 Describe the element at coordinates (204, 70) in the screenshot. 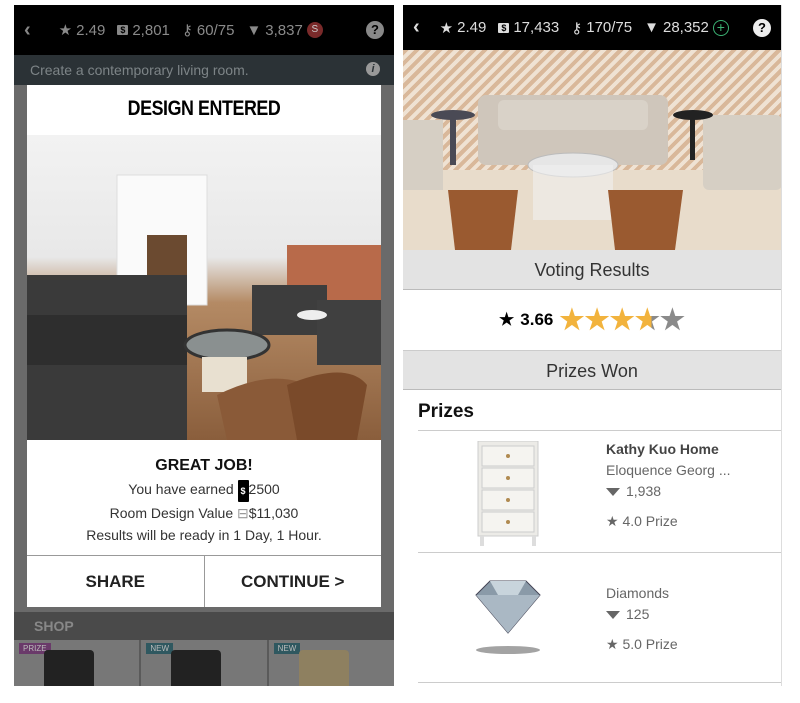

I see `design-brief: Create a contemporary living room. i` at that location.